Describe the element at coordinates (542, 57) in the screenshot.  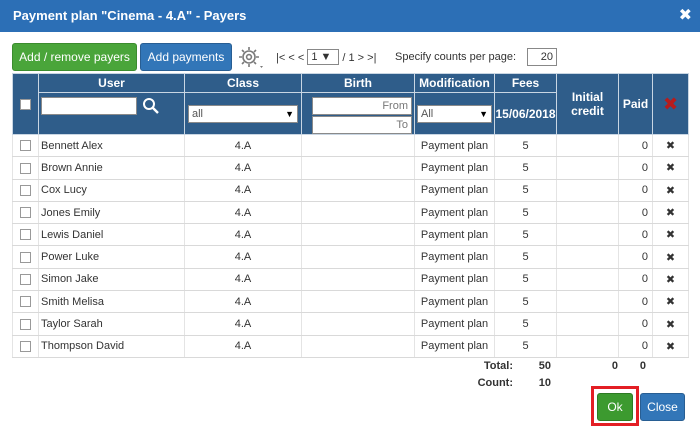
I see `counts-per-page-input: 20` at that location.